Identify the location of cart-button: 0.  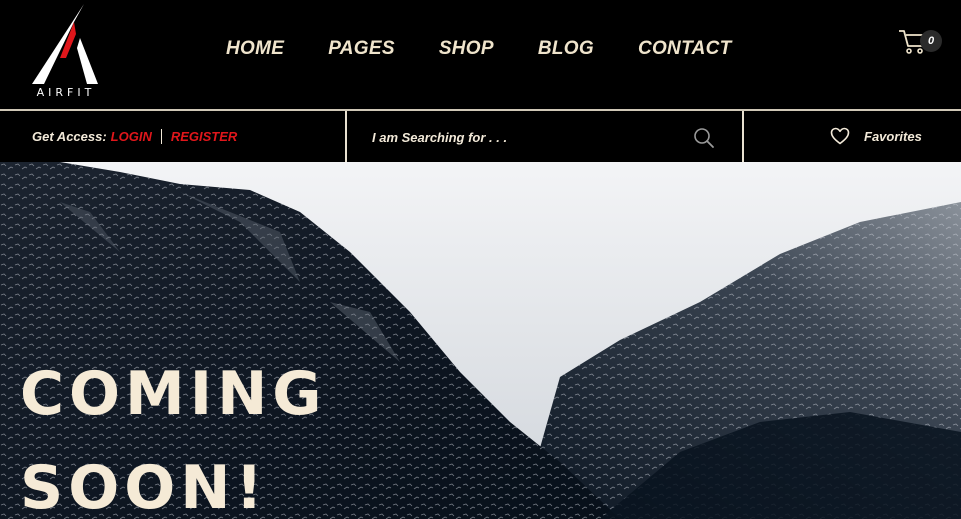
(921, 43).